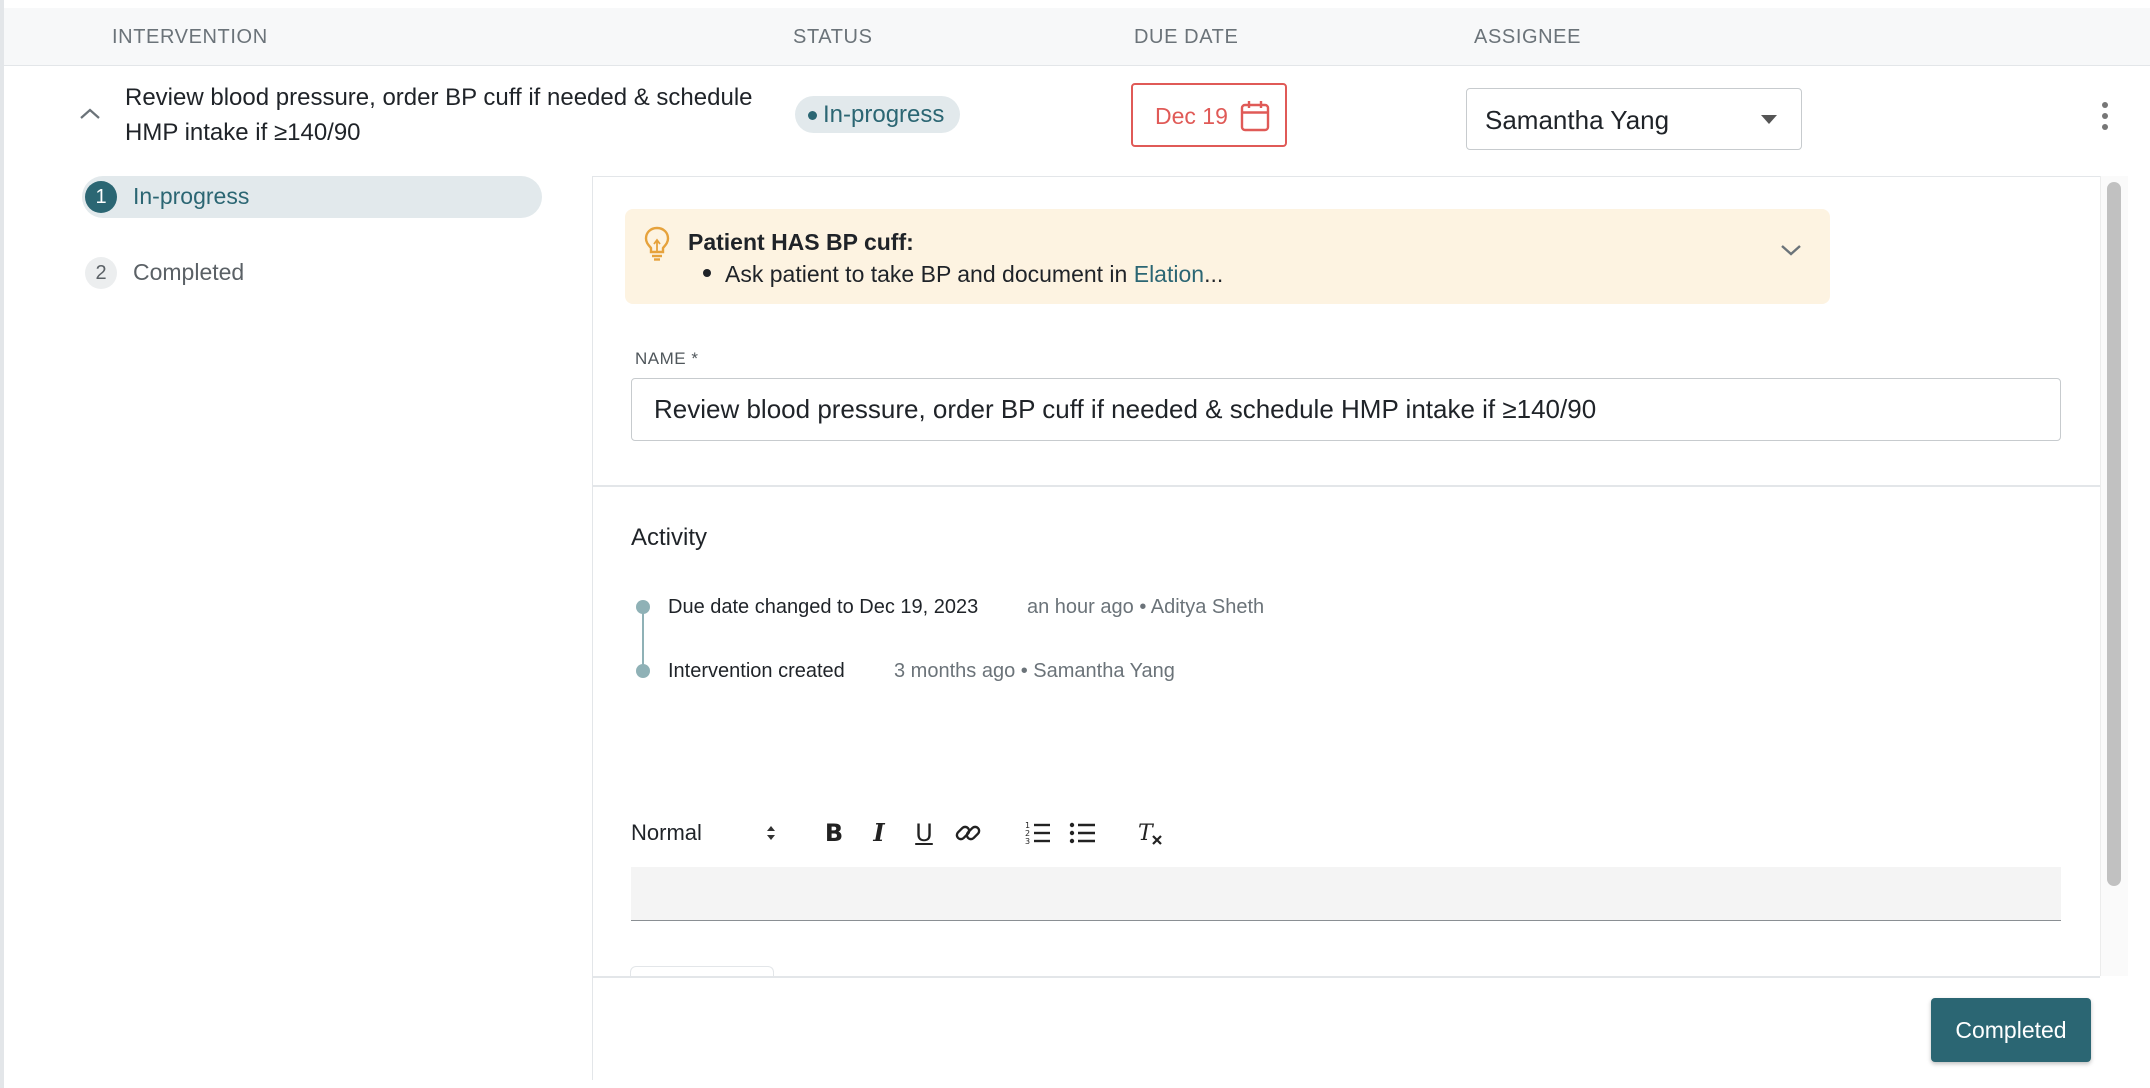  I want to click on assignee-select-value: Samantha Yang, so click(1577, 120).